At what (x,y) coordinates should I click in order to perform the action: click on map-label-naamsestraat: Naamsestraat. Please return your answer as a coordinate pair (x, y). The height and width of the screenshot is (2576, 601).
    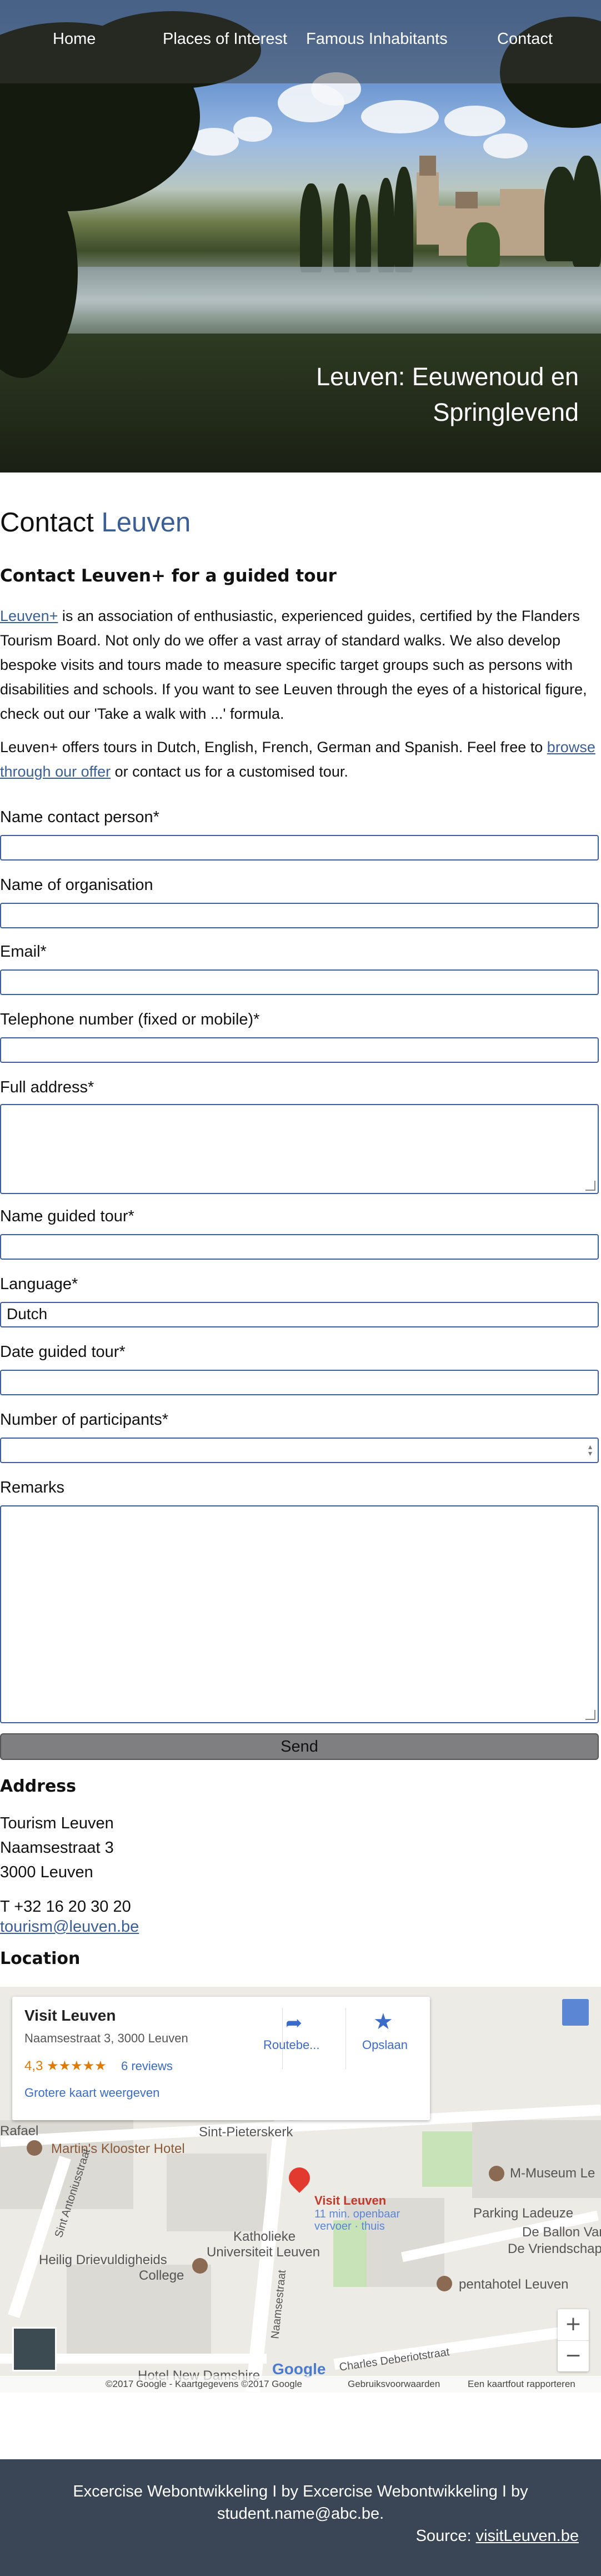
    Looking at the image, I should click on (279, 2304).